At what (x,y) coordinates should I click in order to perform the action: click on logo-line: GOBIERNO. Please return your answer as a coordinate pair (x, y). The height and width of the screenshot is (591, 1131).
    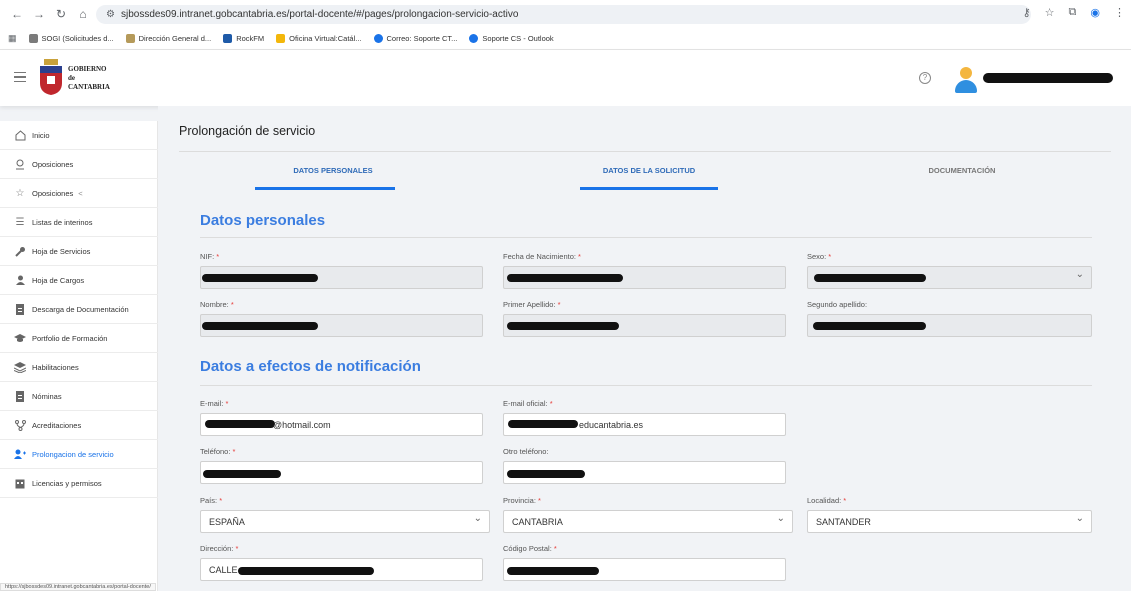
    Looking at the image, I should click on (87, 69).